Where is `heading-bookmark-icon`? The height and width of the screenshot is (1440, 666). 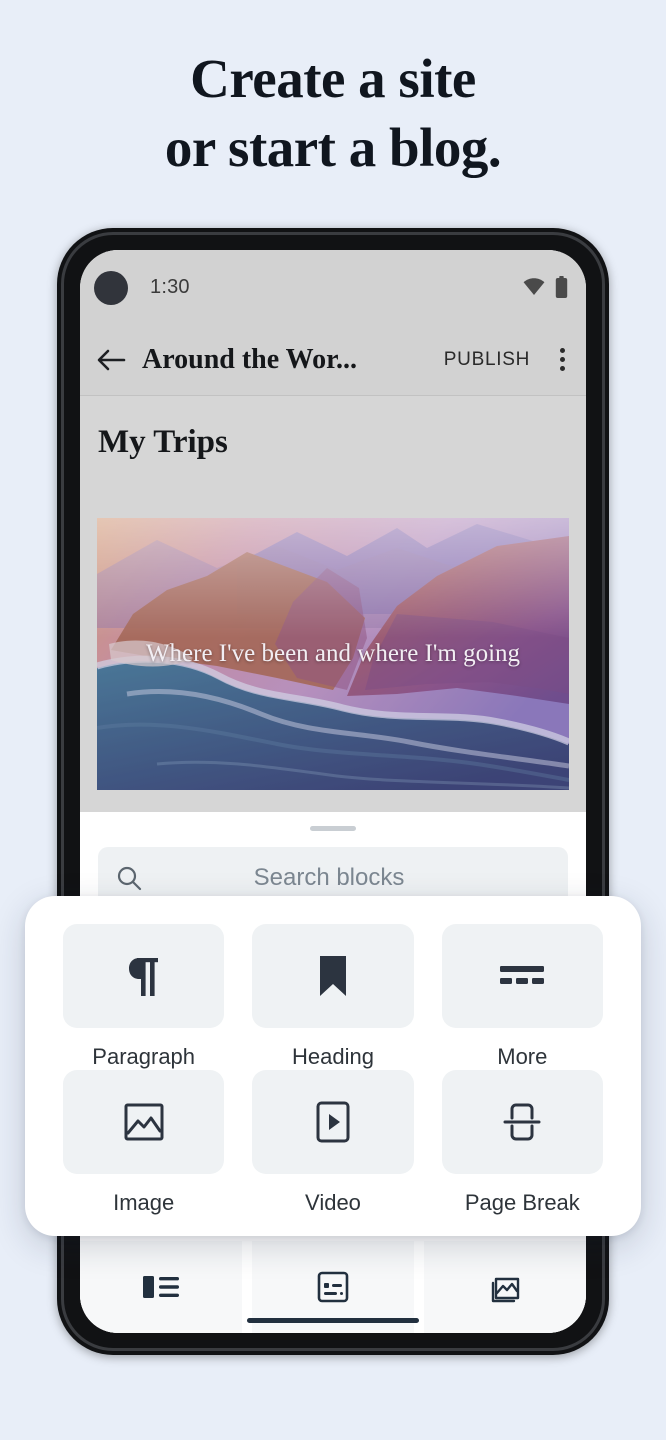
heading-bookmark-icon is located at coordinates (332, 976).